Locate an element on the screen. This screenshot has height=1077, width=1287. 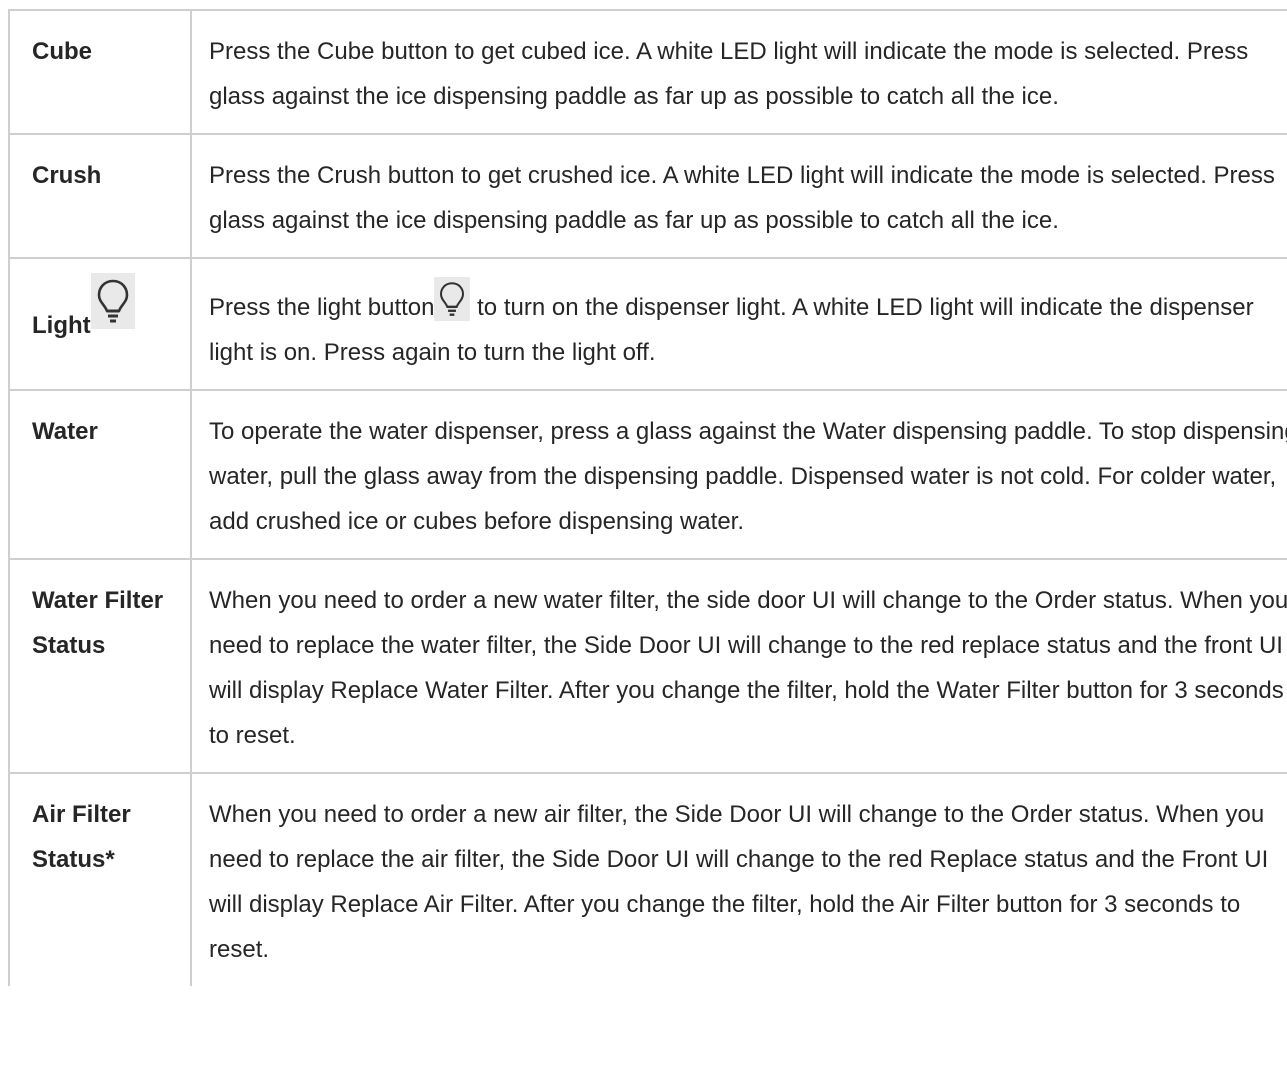
feature-name: Cube is located at coordinates (100, 72).